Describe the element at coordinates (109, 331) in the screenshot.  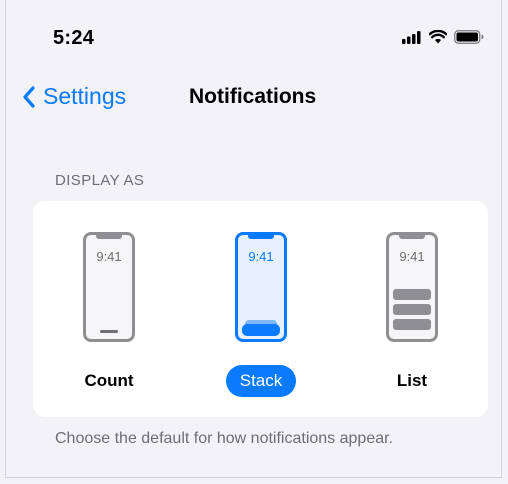
I see `home-indicator` at that location.